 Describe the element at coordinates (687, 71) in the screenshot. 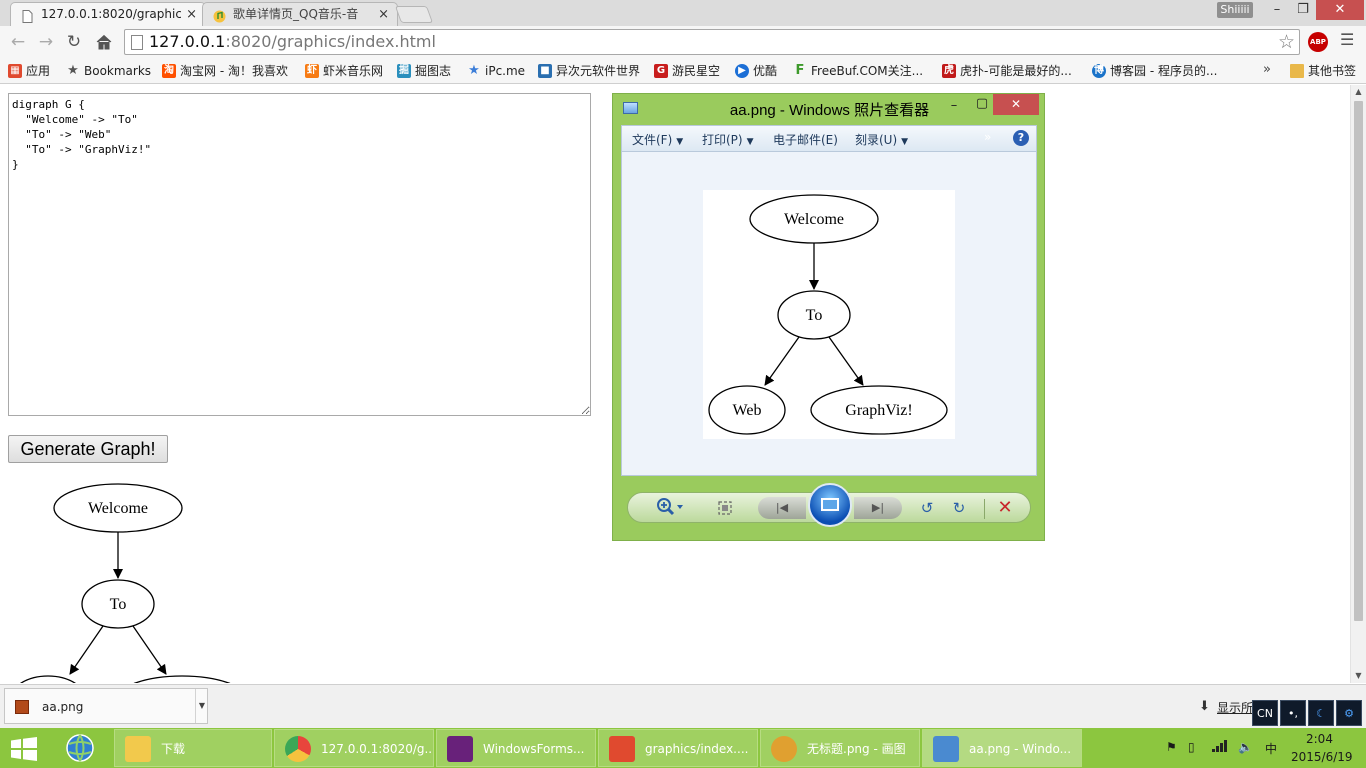

I see `bookmark-gamersky: G 游民星空` at that location.